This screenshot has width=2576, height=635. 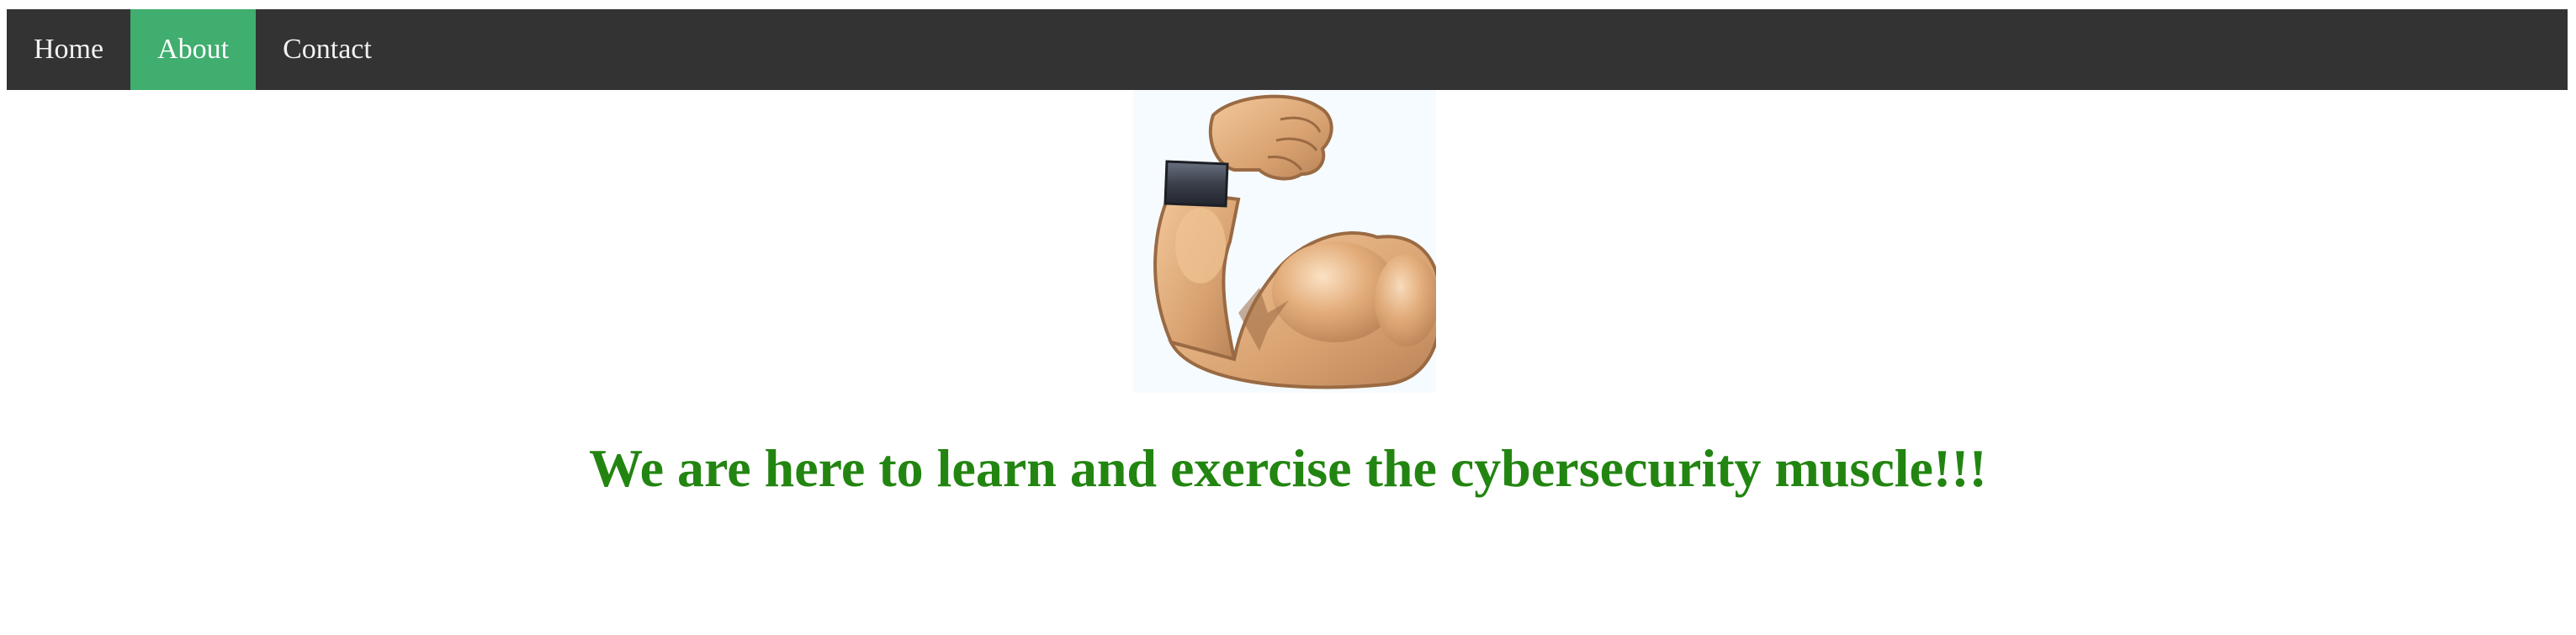 What do you see at coordinates (1287, 49) in the screenshot?
I see `top-navbar: Home About Contact` at bounding box center [1287, 49].